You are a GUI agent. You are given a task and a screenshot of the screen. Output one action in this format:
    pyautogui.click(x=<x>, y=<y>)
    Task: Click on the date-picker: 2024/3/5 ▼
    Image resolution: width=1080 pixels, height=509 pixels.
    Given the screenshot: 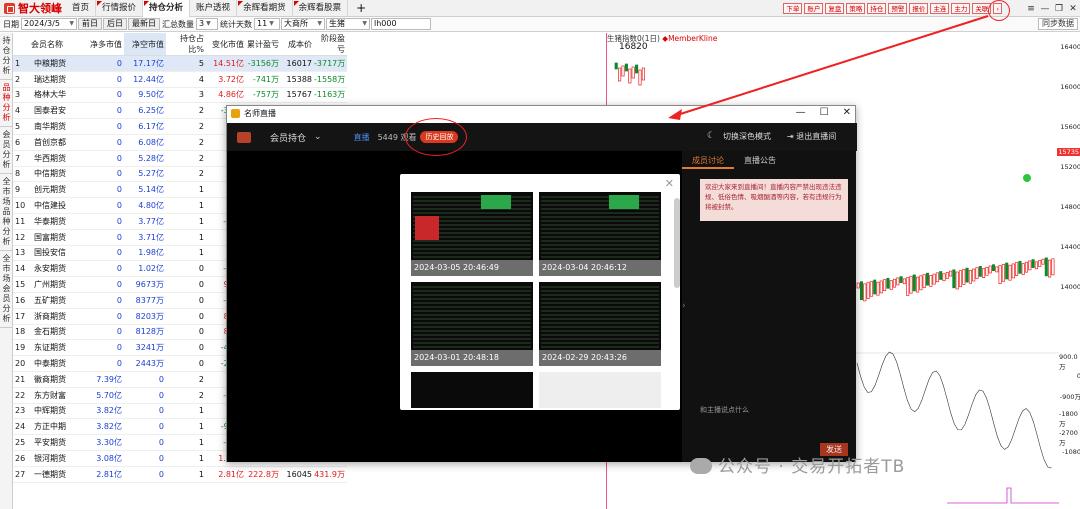 What is the action you would take?
    pyautogui.click(x=49, y=24)
    